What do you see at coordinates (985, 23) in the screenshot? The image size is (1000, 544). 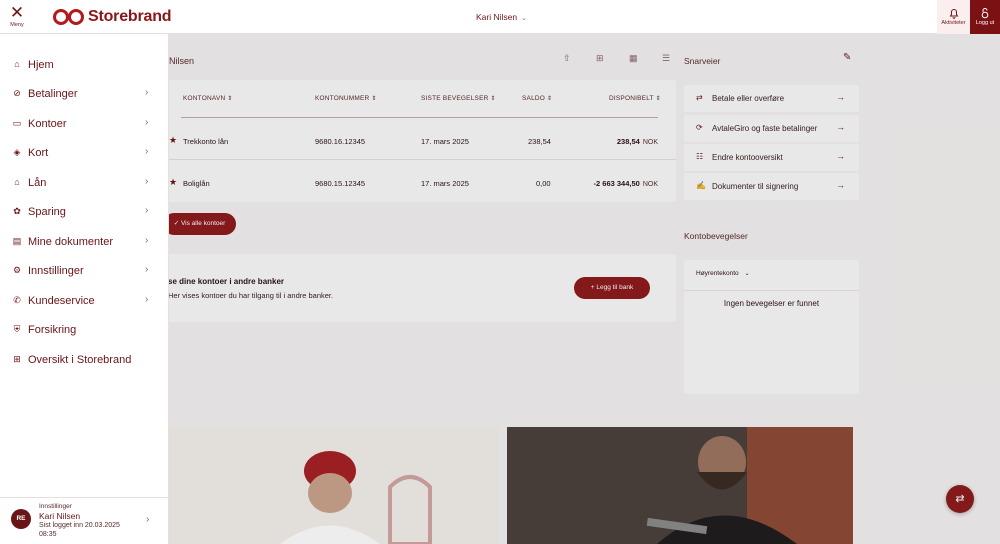 I see `logout-label: Logg ut` at bounding box center [985, 23].